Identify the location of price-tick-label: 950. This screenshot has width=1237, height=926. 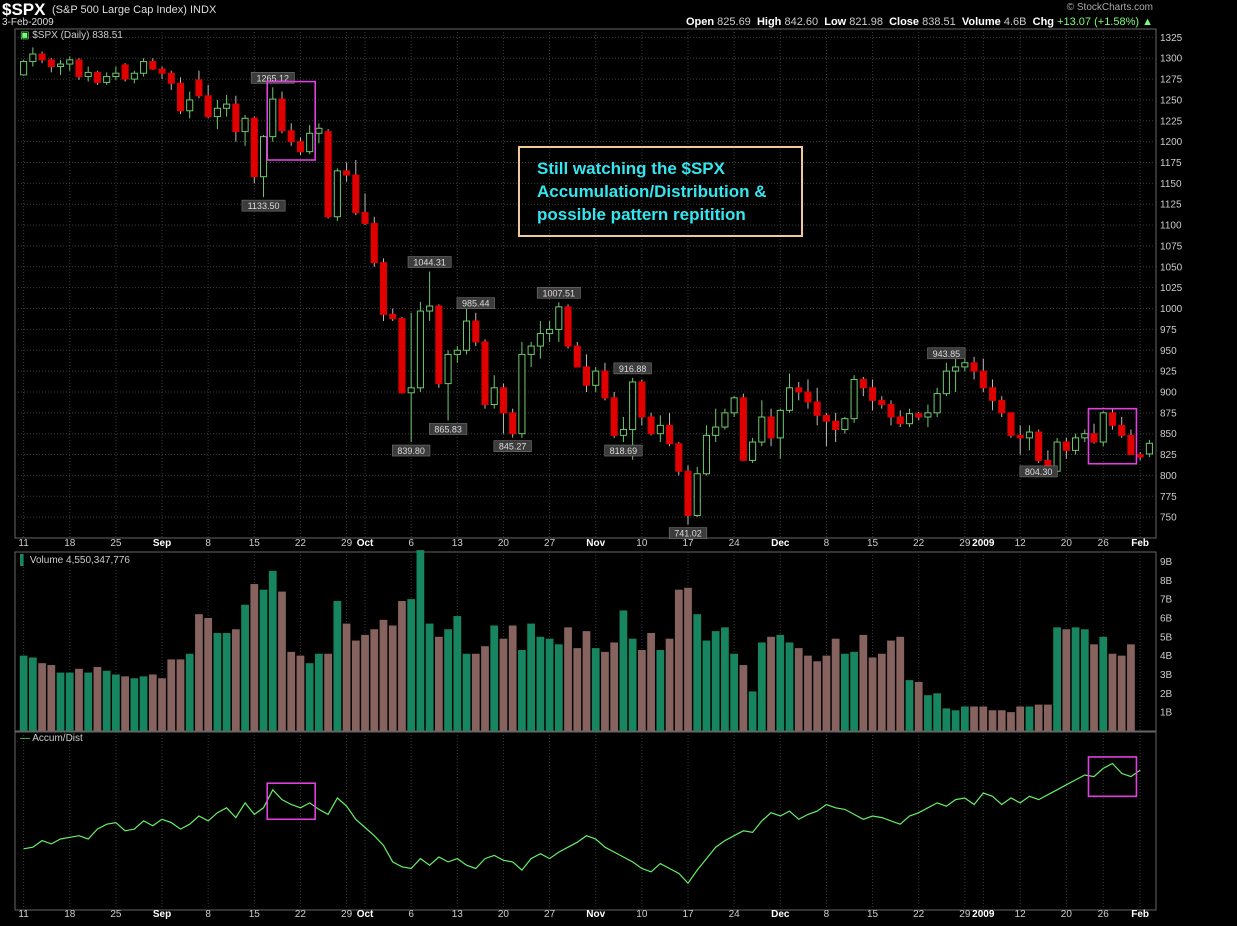
(1168, 351).